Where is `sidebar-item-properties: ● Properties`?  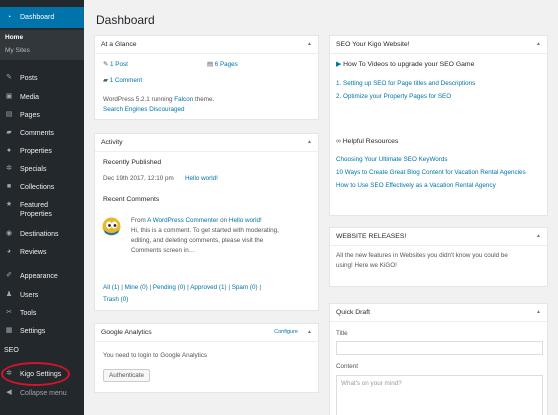
sidebar-item-properties: ● Properties is located at coordinates (42, 151).